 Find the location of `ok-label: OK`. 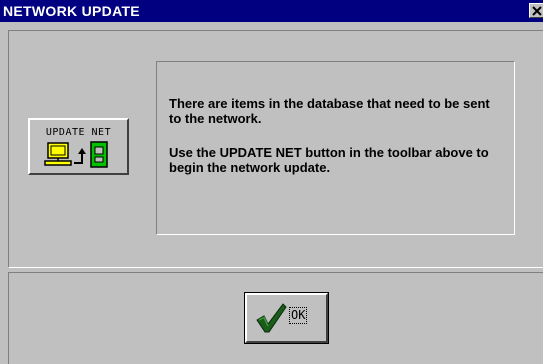

ok-label: OK is located at coordinates (298, 315).